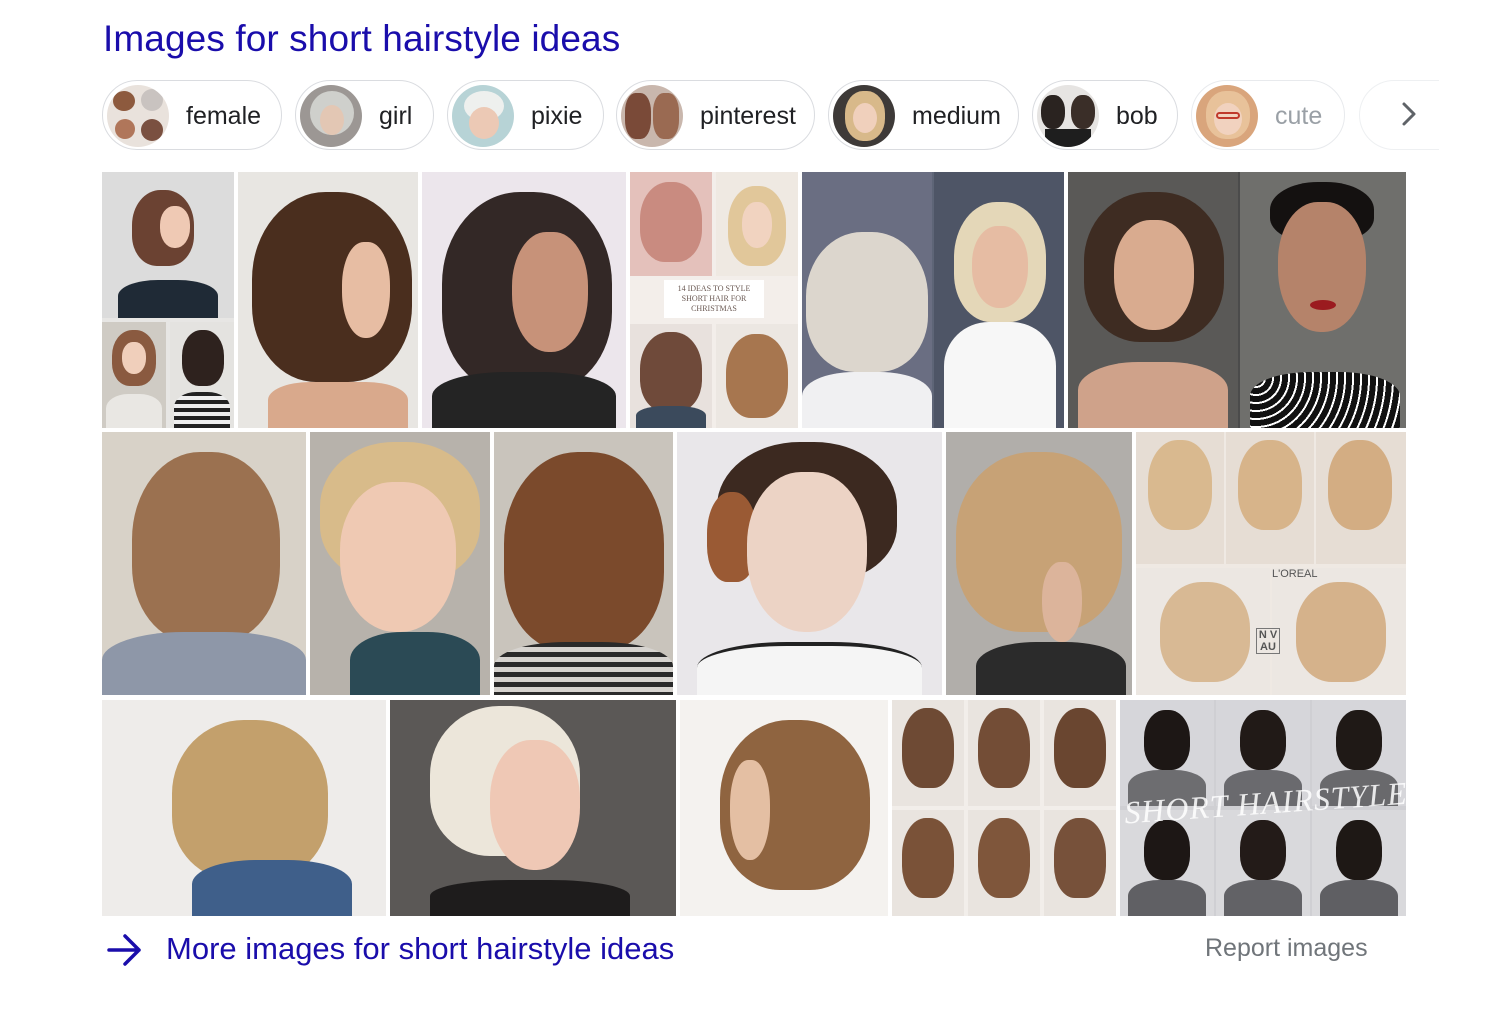  I want to click on chip-pinterest: pinterest, so click(715, 115).